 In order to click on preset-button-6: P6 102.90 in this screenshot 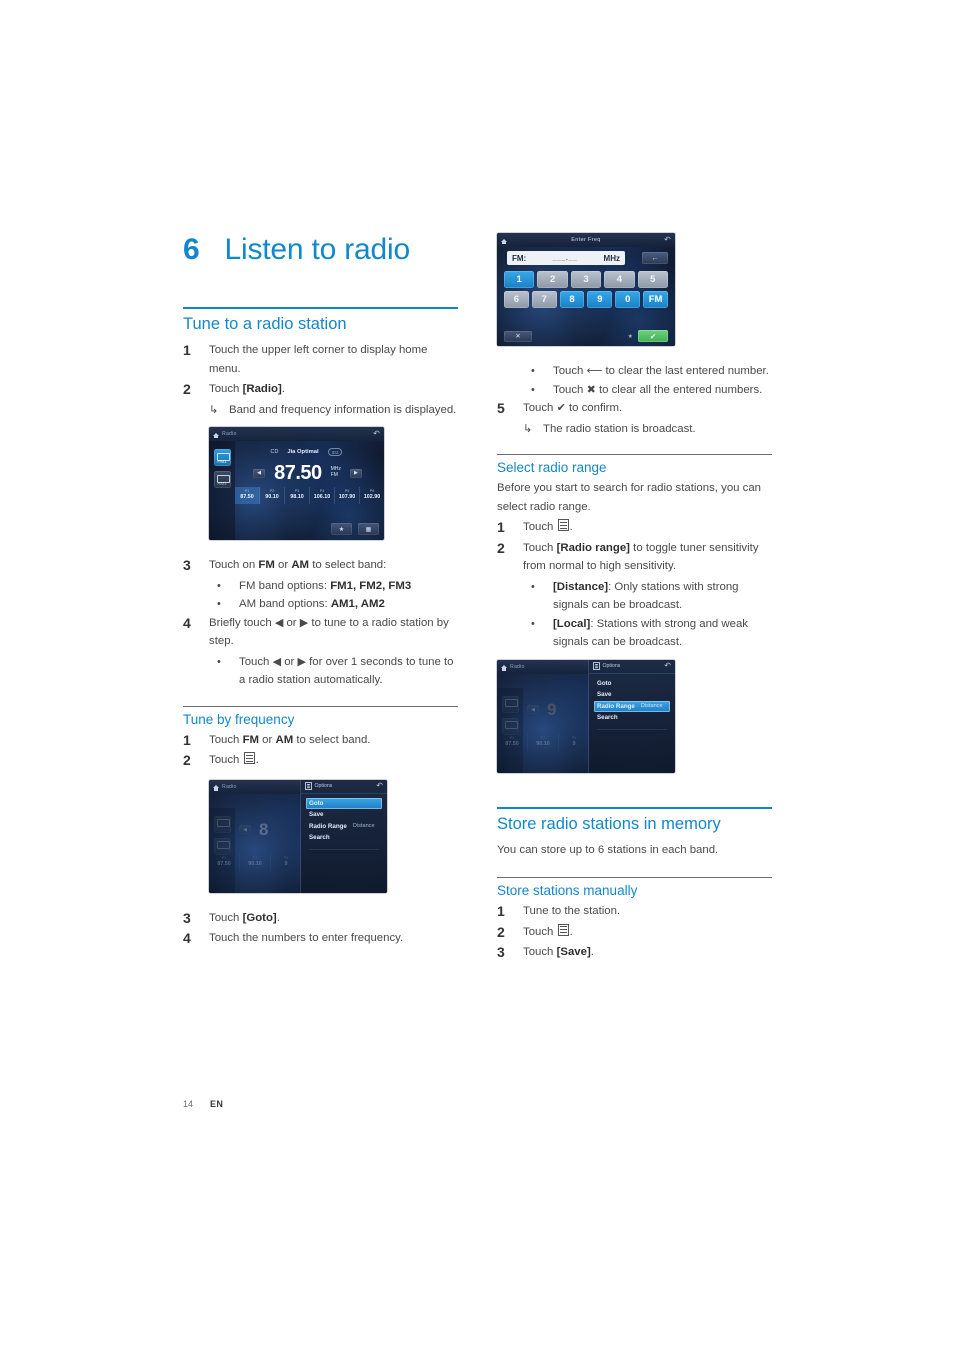, I will do `click(372, 495)`.